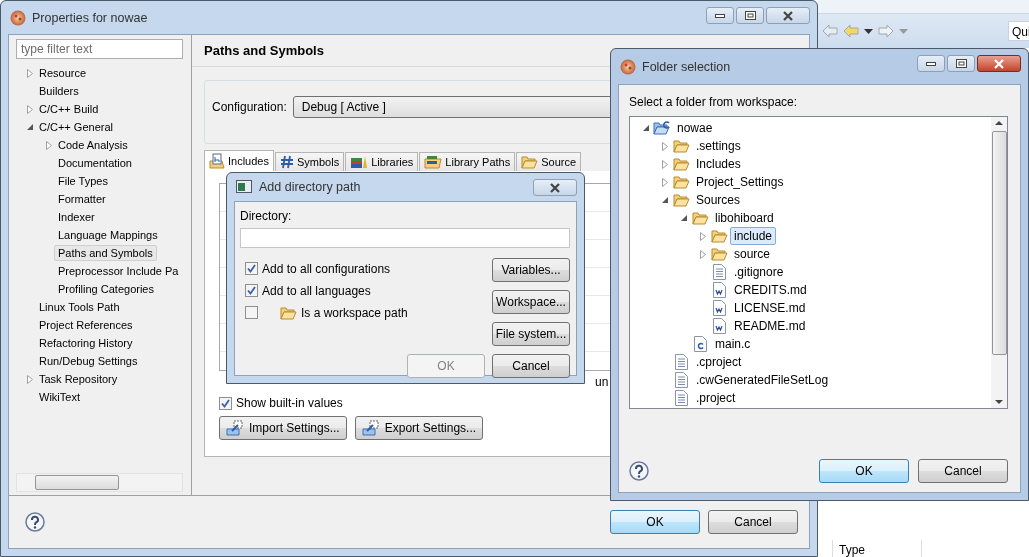 This screenshot has height=557, width=1029. I want to click on tree-item: C/C++ General, so click(76, 127).